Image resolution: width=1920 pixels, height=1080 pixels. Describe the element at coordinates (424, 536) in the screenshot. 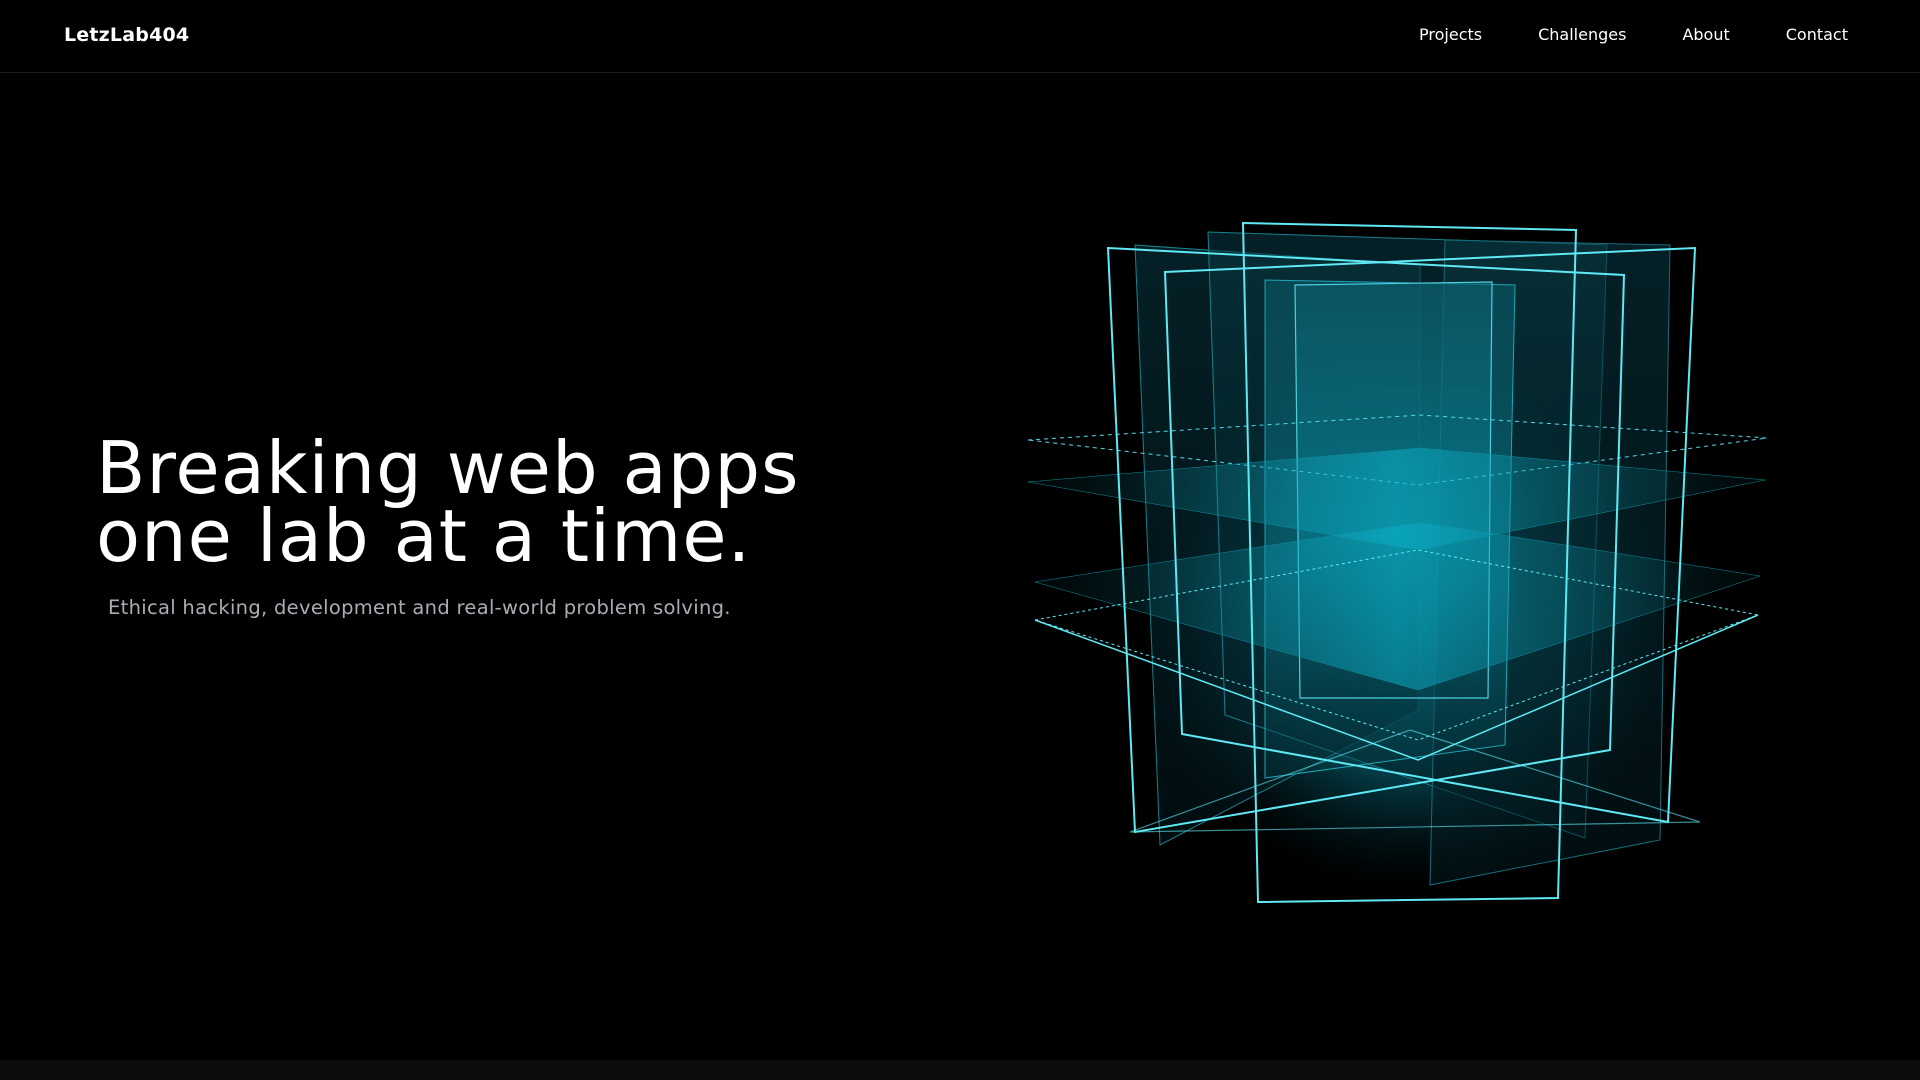

I see `hero-title-line-2: one lab at a time.` at that location.